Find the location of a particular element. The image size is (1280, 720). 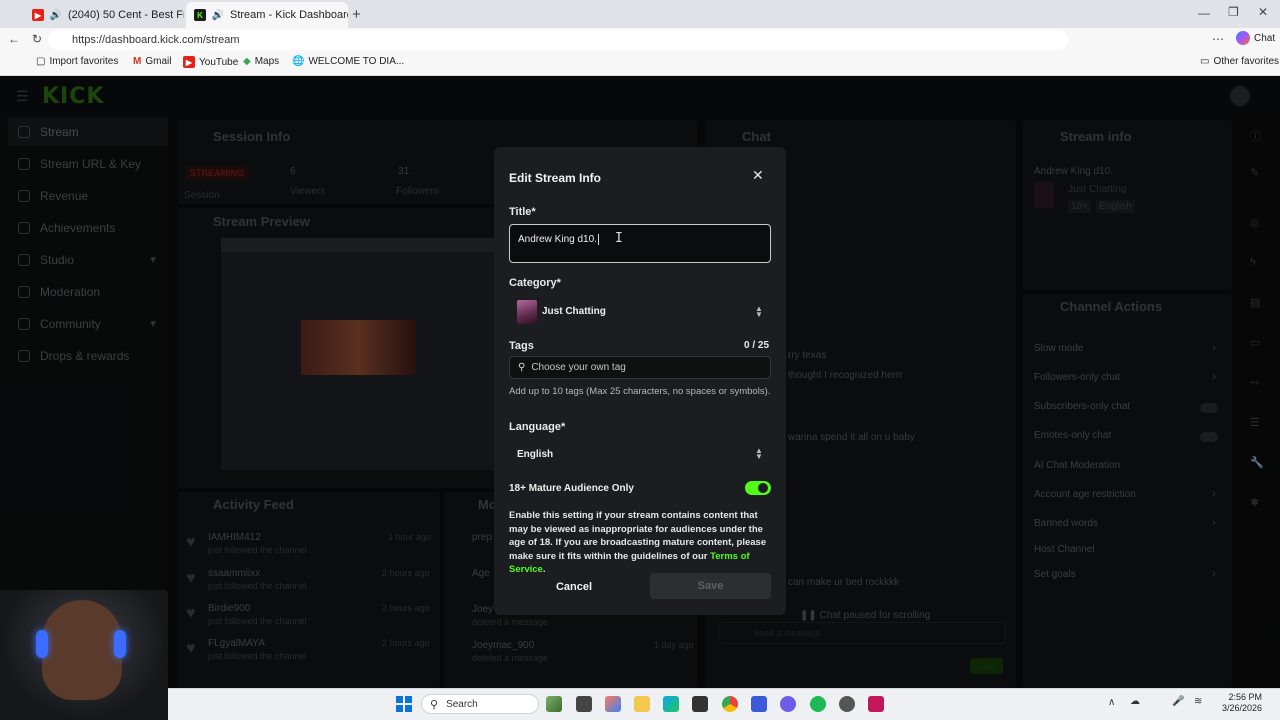

mature-toggle is located at coordinates (758, 488).